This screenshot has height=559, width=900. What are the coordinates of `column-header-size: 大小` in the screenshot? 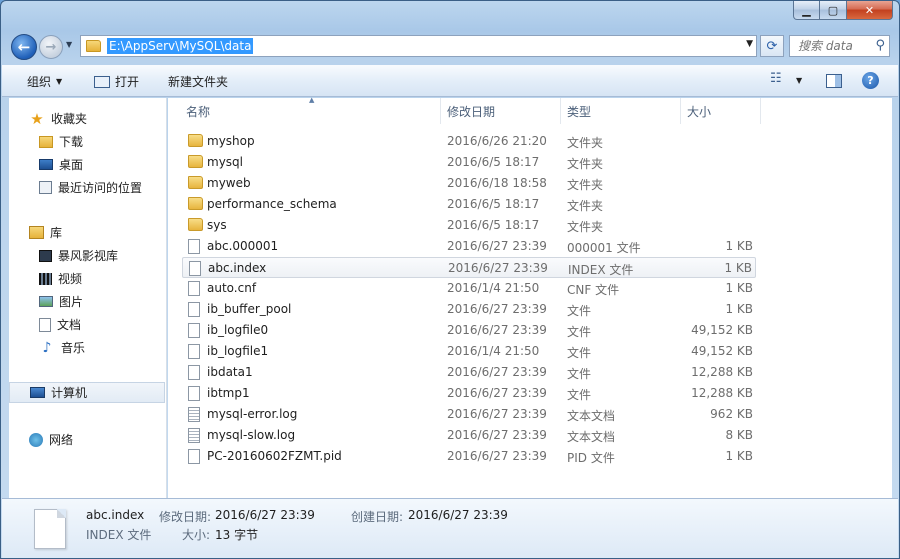 It's located at (721, 111).